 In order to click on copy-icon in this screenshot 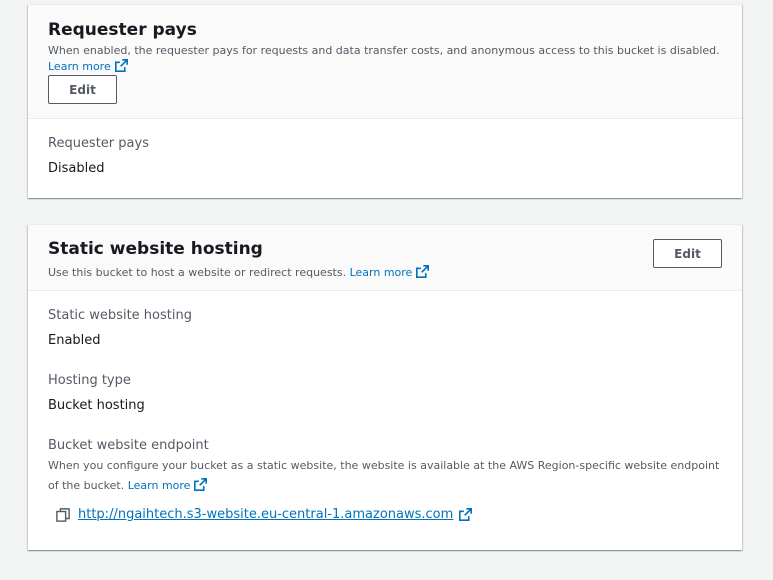, I will do `click(63, 514)`.